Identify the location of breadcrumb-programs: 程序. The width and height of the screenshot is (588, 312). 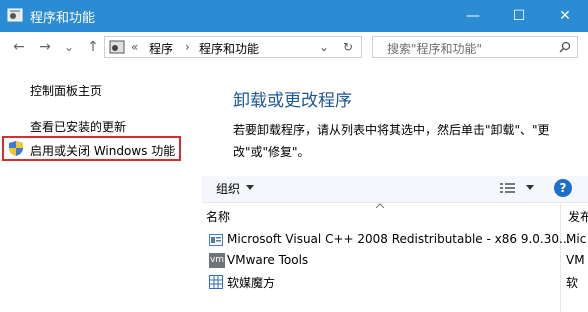
(161, 48).